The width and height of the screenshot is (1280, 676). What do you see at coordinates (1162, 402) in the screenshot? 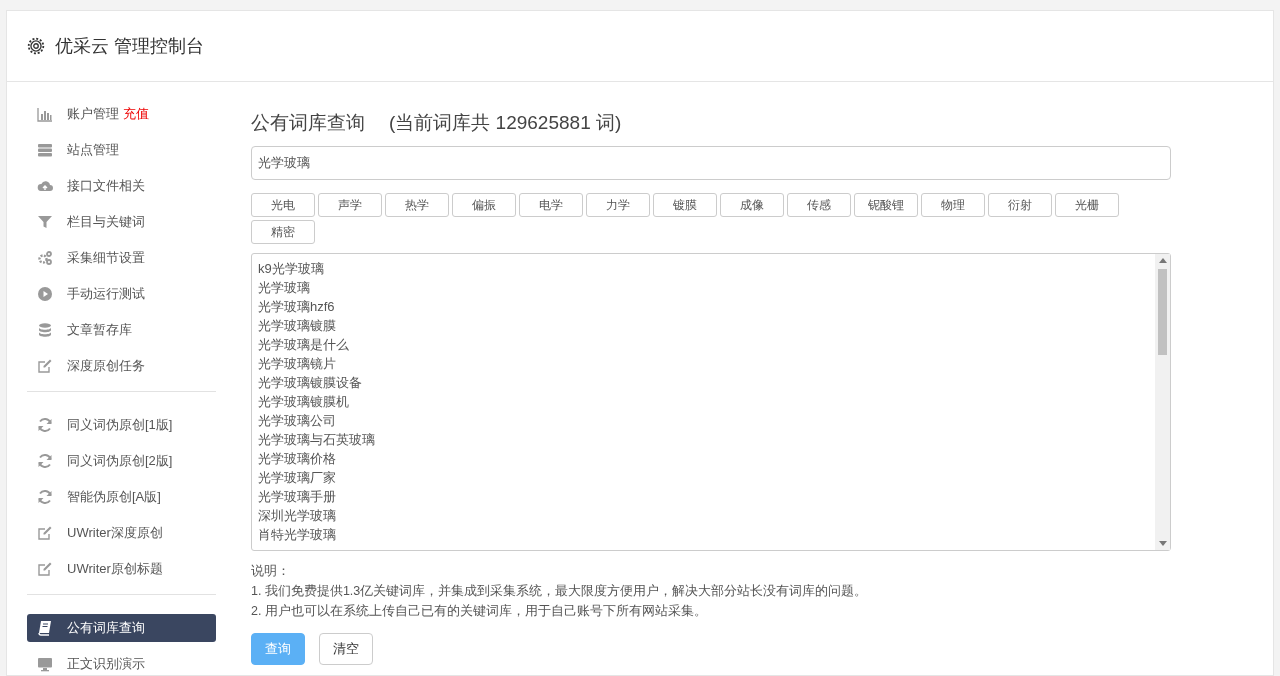
I see `scrollbar` at bounding box center [1162, 402].